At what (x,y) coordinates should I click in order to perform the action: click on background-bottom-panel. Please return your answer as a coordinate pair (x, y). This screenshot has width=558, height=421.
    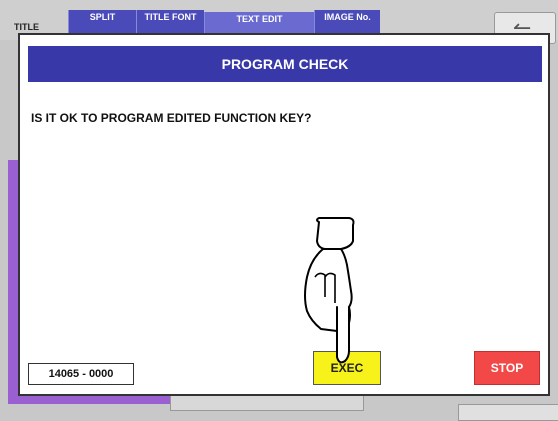
    Looking at the image, I should click on (267, 403).